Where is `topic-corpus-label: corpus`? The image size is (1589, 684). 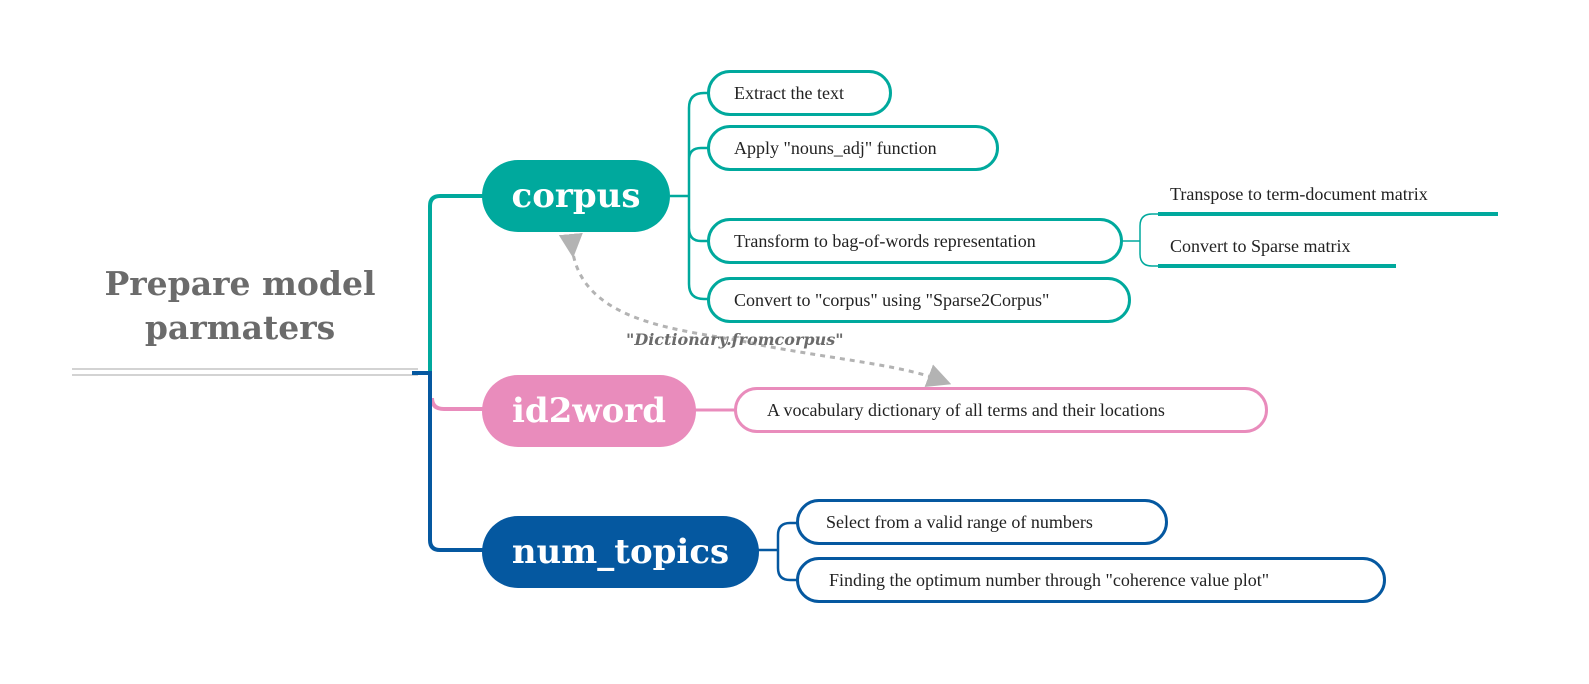 topic-corpus-label: corpus is located at coordinates (576, 196).